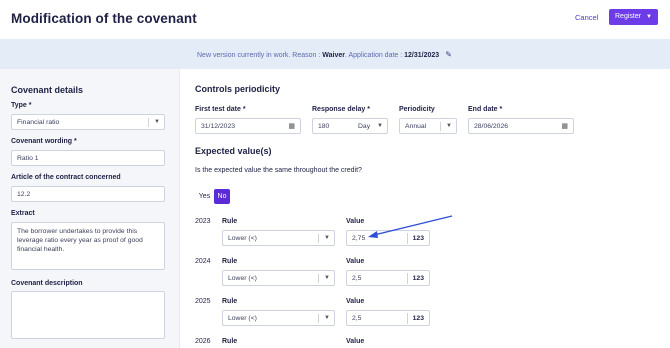  What do you see at coordinates (448, 54) in the screenshot?
I see `pencil-icon: ✎` at bounding box center [448, 54].